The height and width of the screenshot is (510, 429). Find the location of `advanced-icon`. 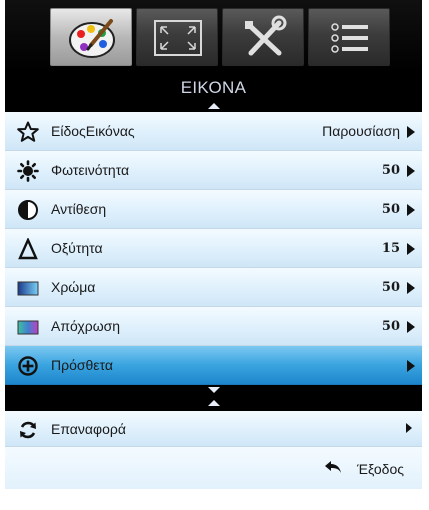

advanced-icon is located at coordinates (28, 366).